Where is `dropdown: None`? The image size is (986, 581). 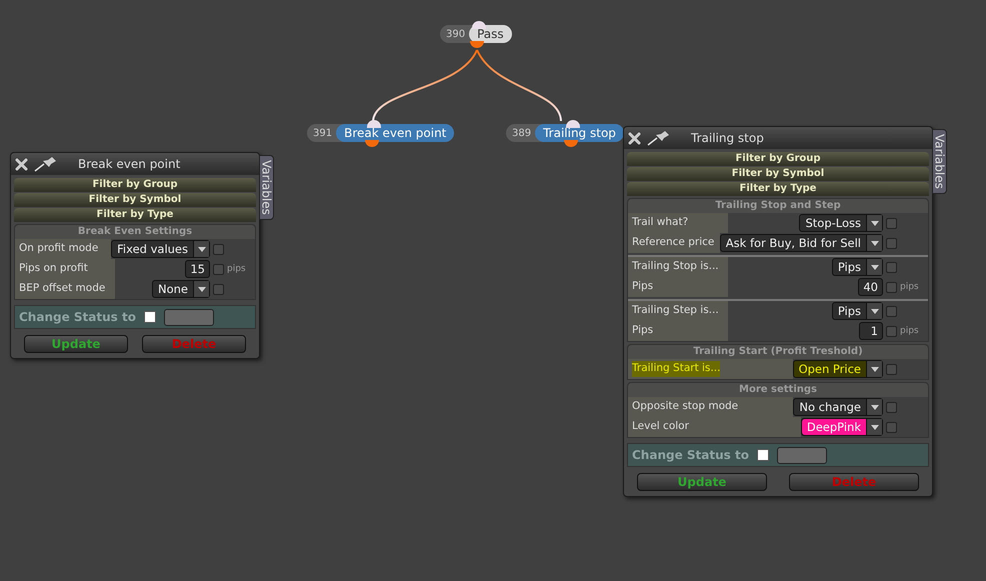
dropdown: None is located at coordinates (181, 289).